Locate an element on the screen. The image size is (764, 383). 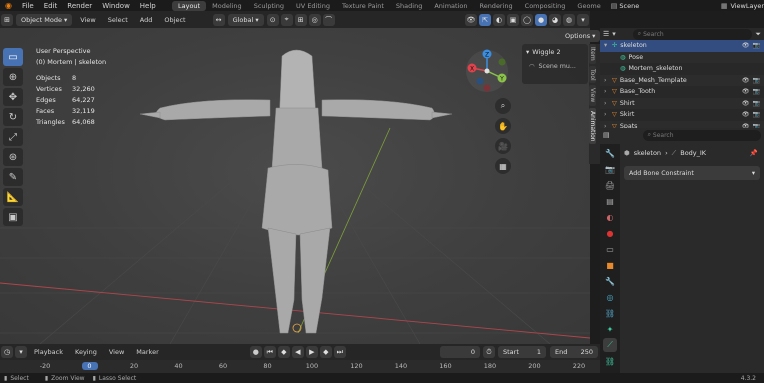
proportional-edit-icon: ◎ is located at coordinates (314, 19).